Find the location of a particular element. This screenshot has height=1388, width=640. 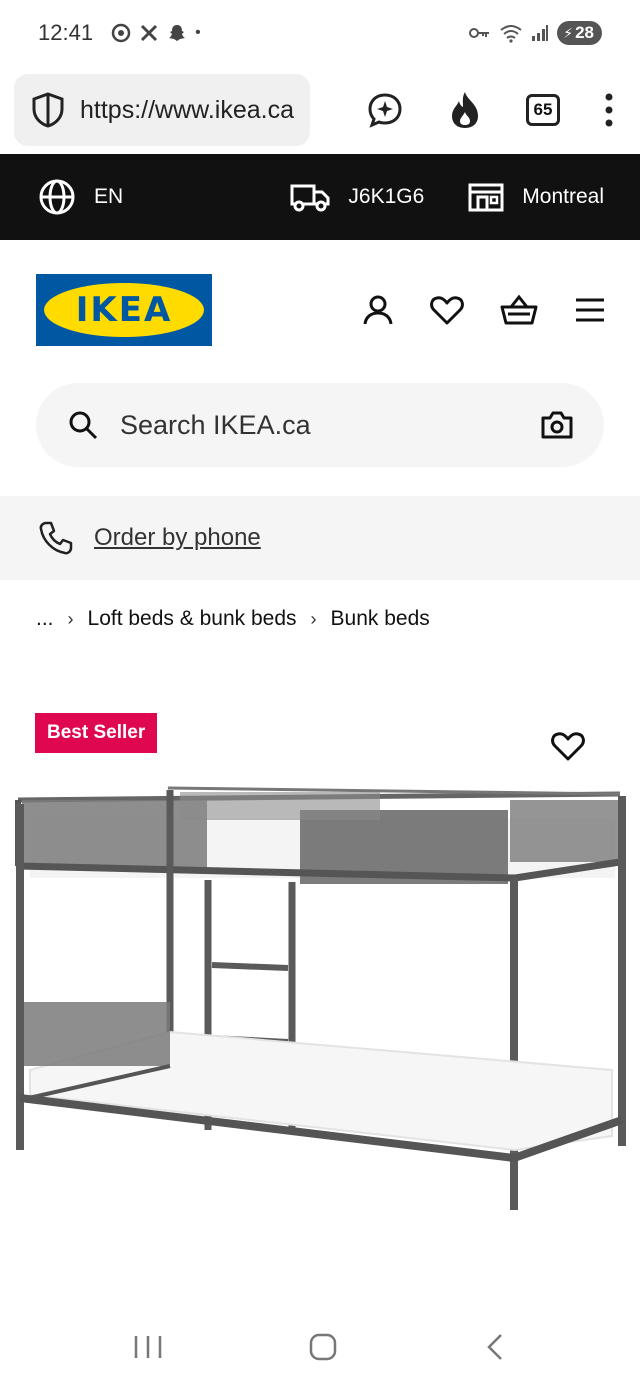

logo-text: IKEA is located at coordinates (124, 310).